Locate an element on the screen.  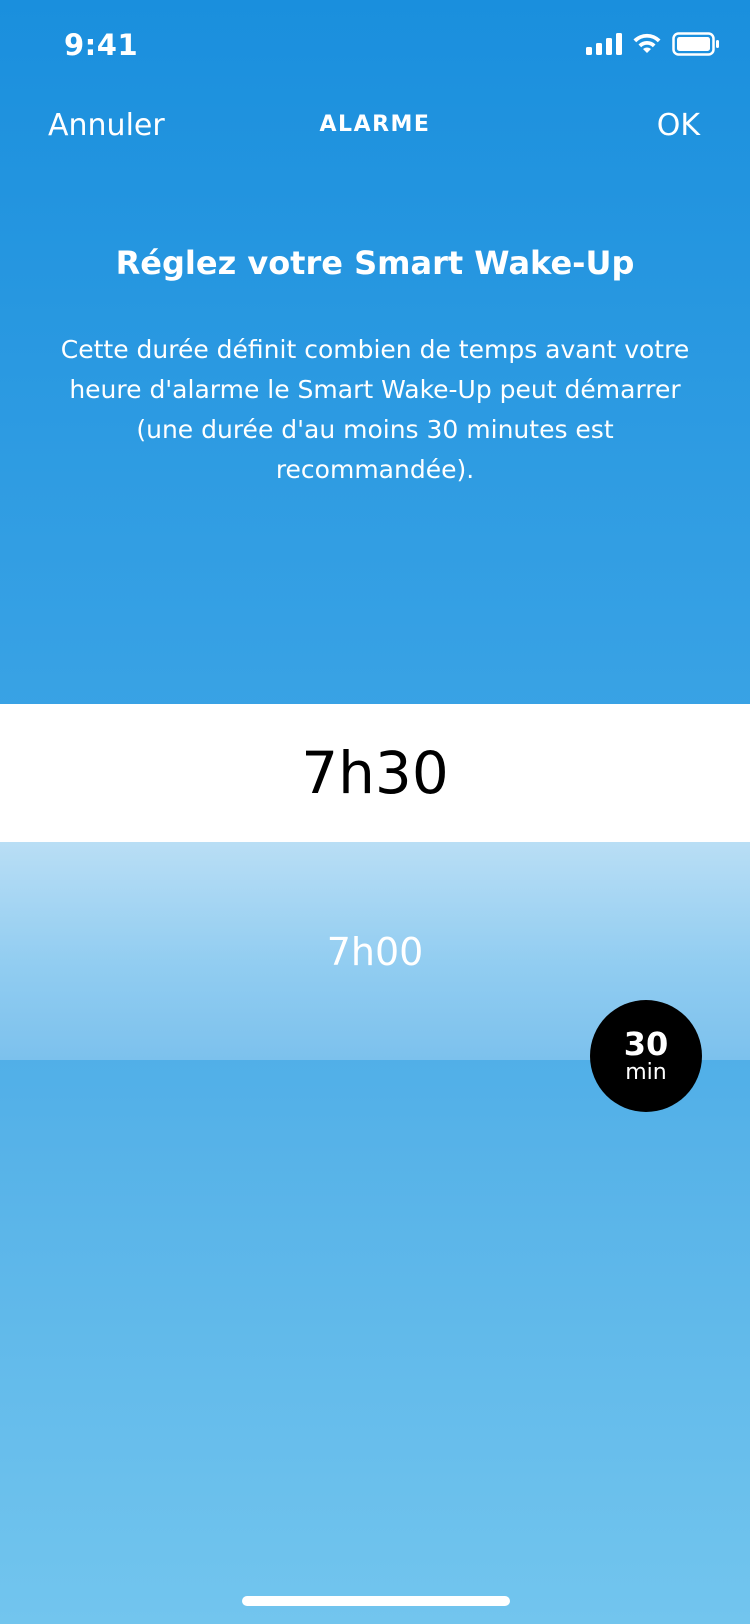
duration-badge: 30 min is located at coordinates (646, 1056).